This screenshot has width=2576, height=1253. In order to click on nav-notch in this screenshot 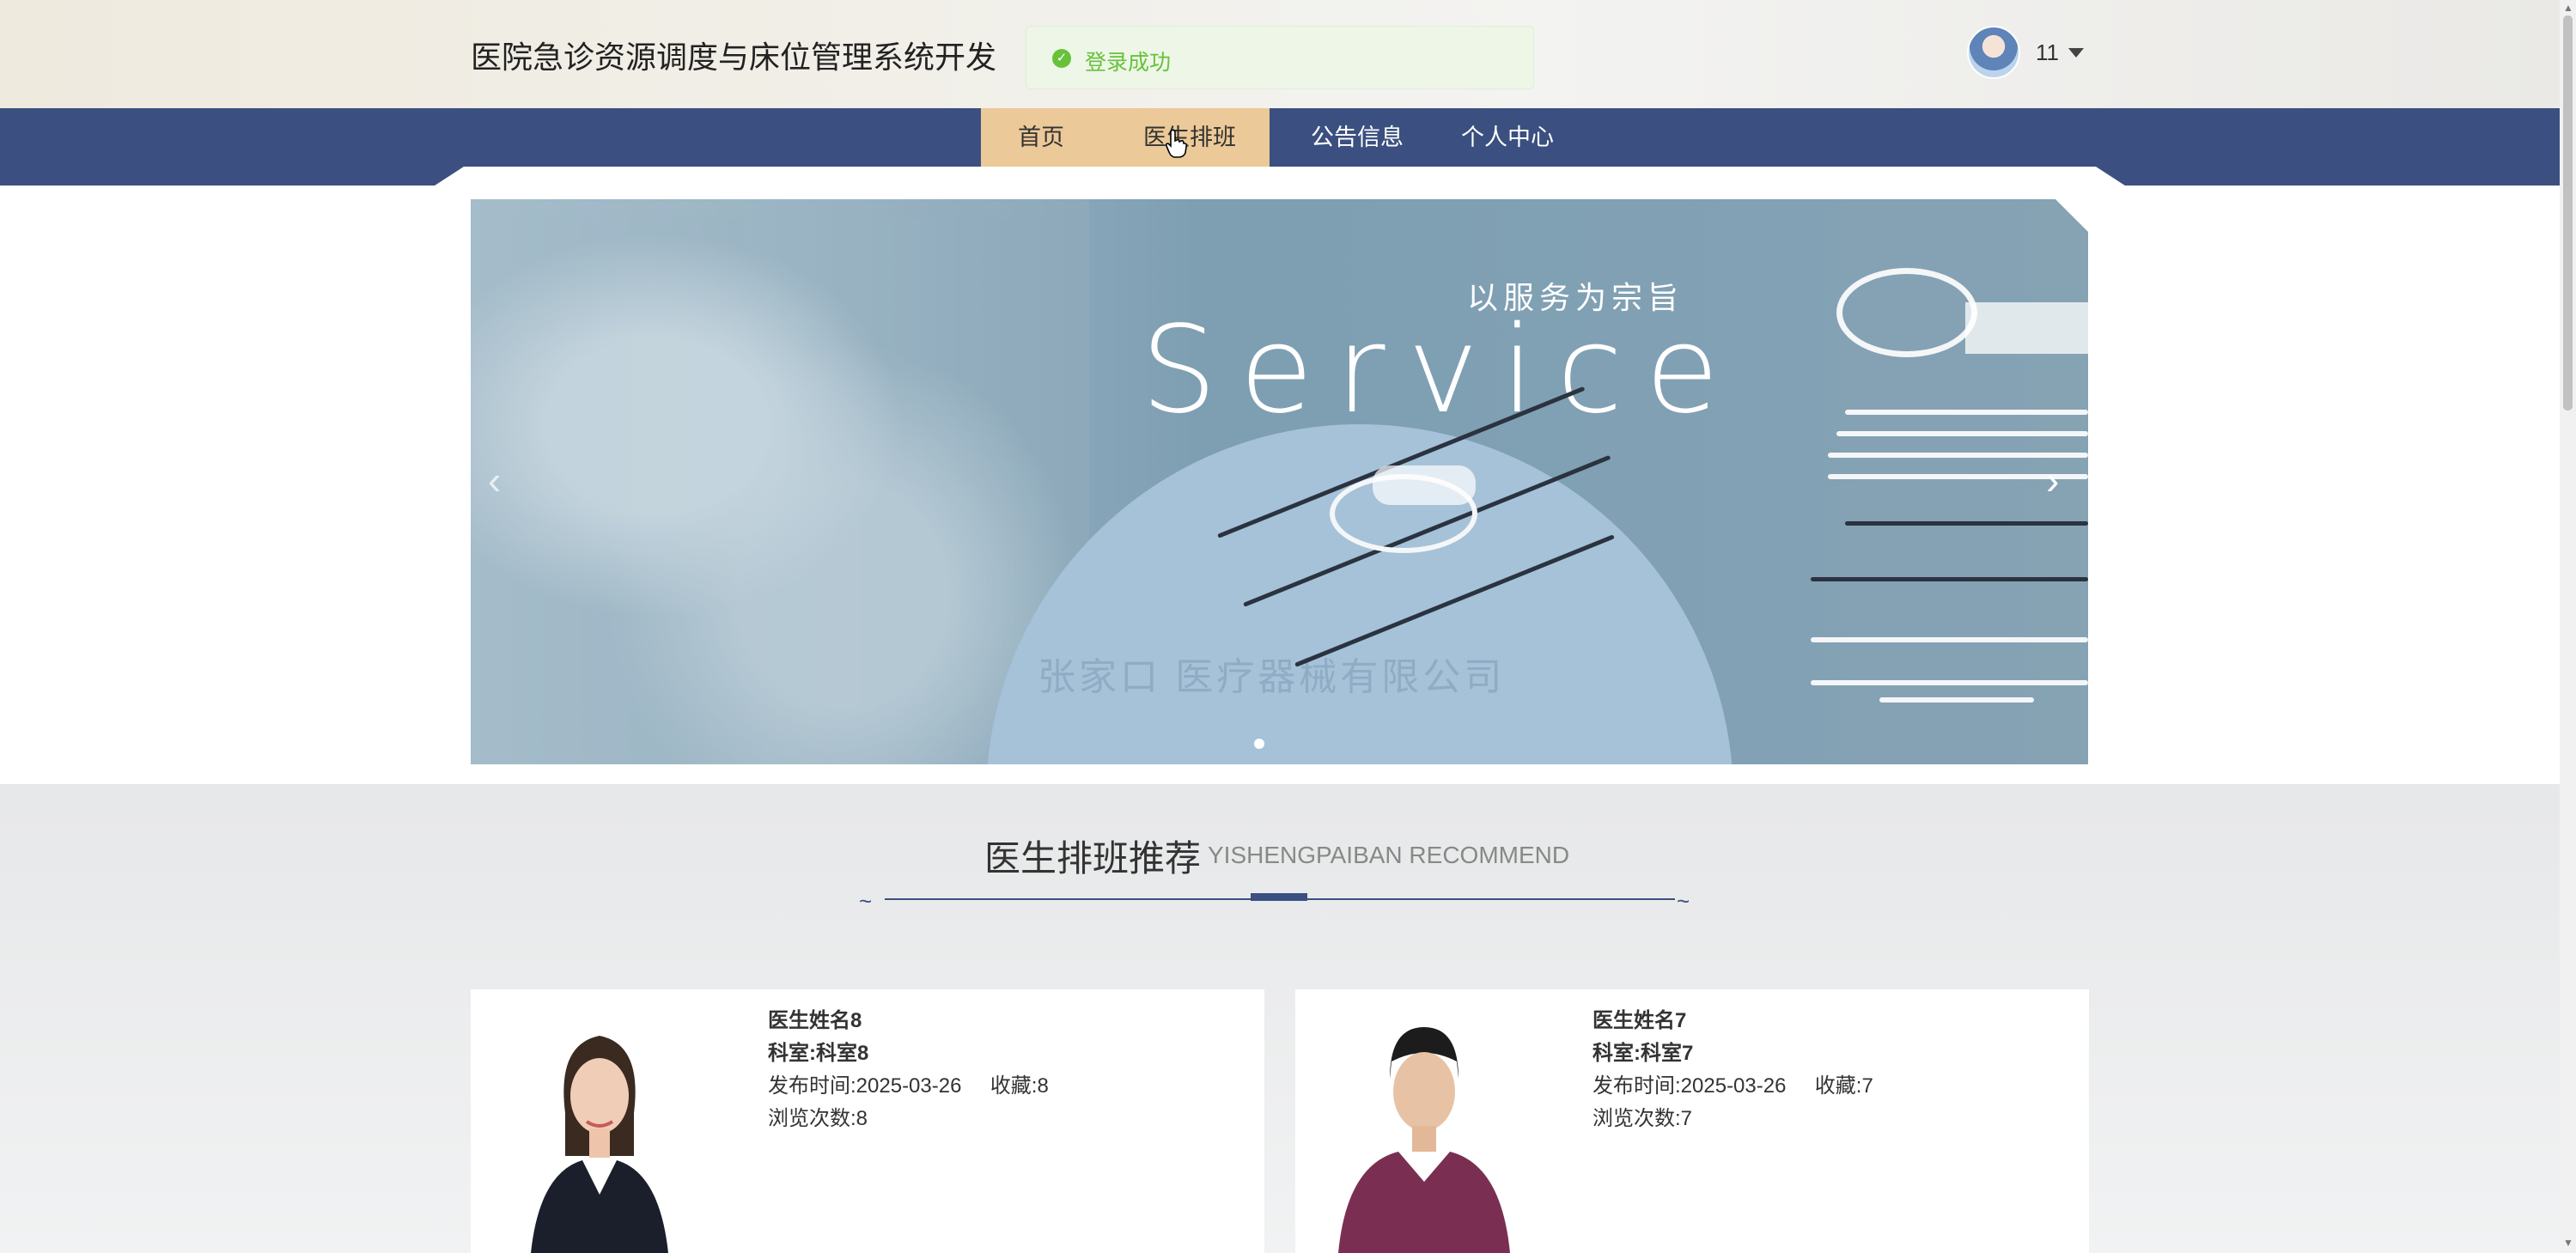, I will do `click(1279, 178)`.